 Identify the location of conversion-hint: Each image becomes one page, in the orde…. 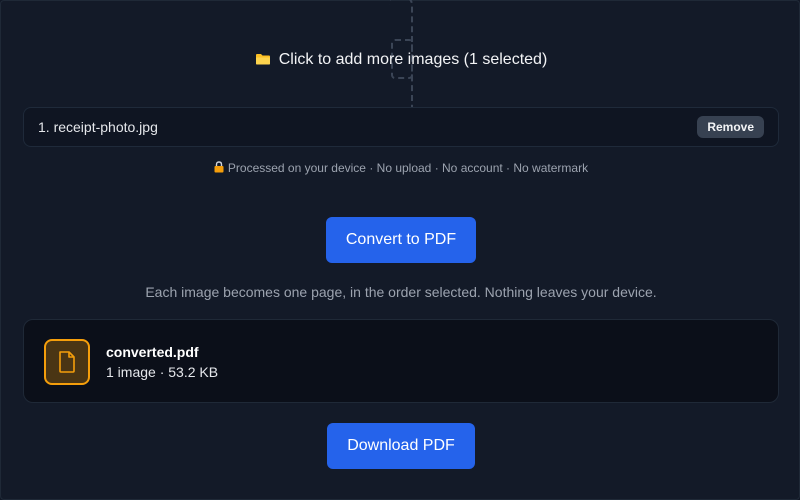
(401, 292).